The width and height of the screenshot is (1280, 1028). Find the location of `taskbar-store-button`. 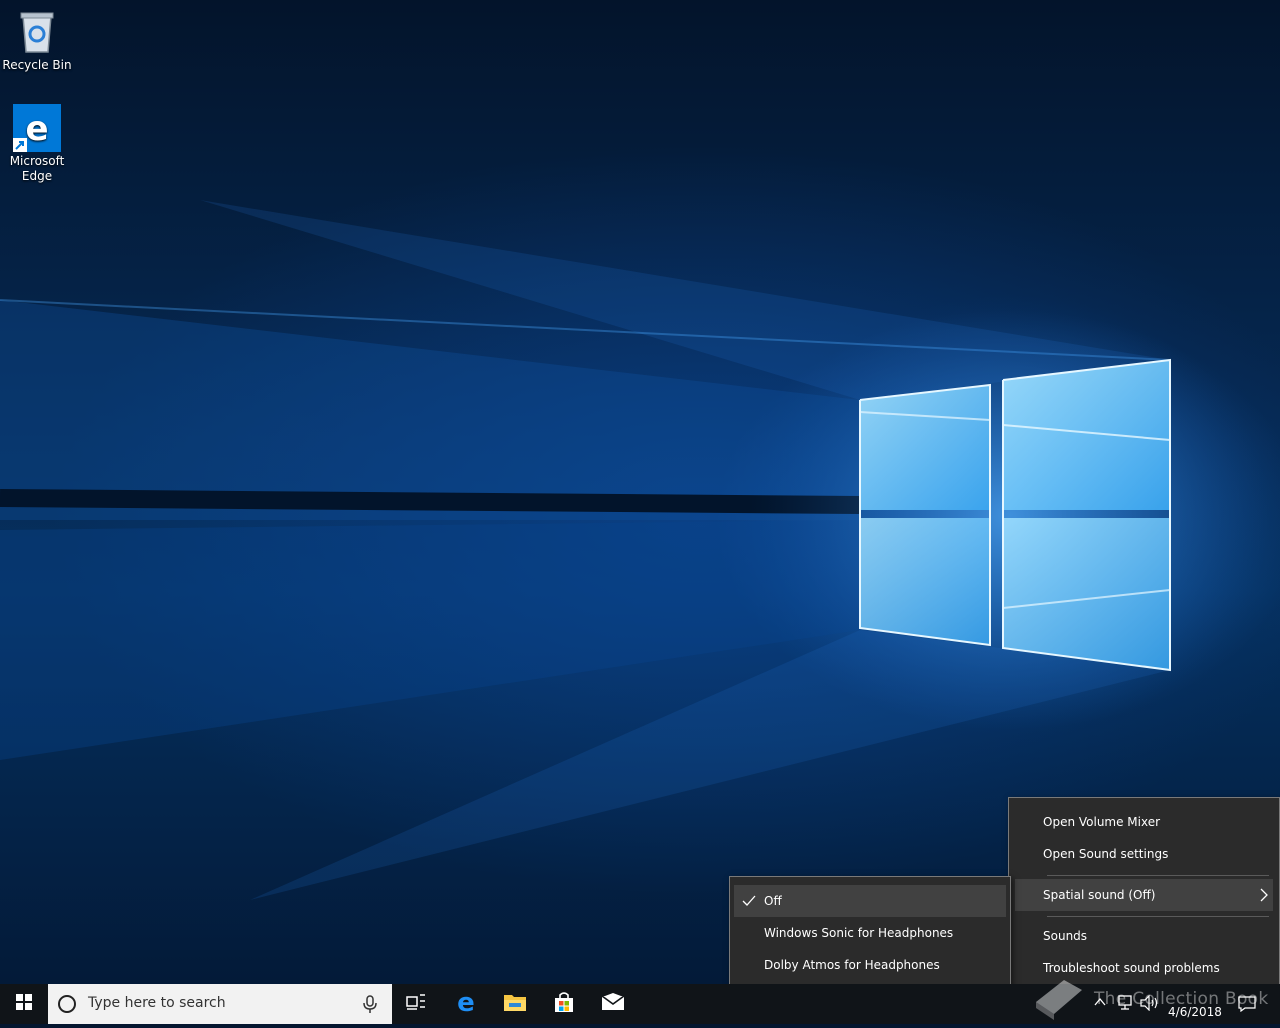

taskbar-store-button is located at coordinates (564, 1004).